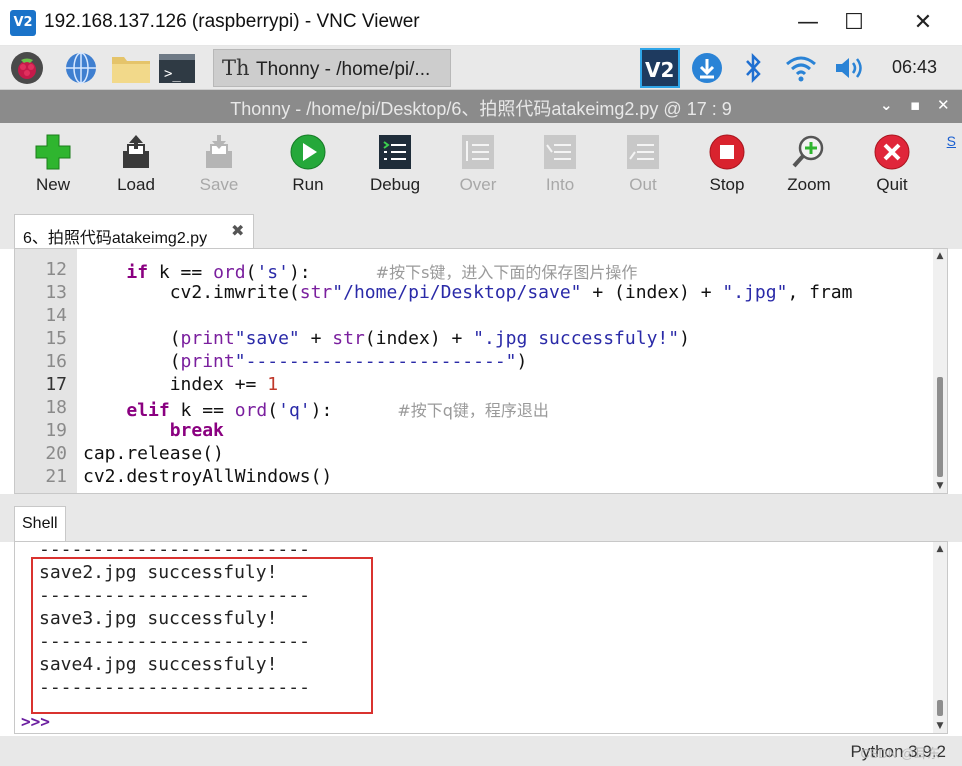 The image size is (962, 766). Describe the element at coordinates (236, 68) in the screenshot. I see `thonny-icon: Th` at that location.